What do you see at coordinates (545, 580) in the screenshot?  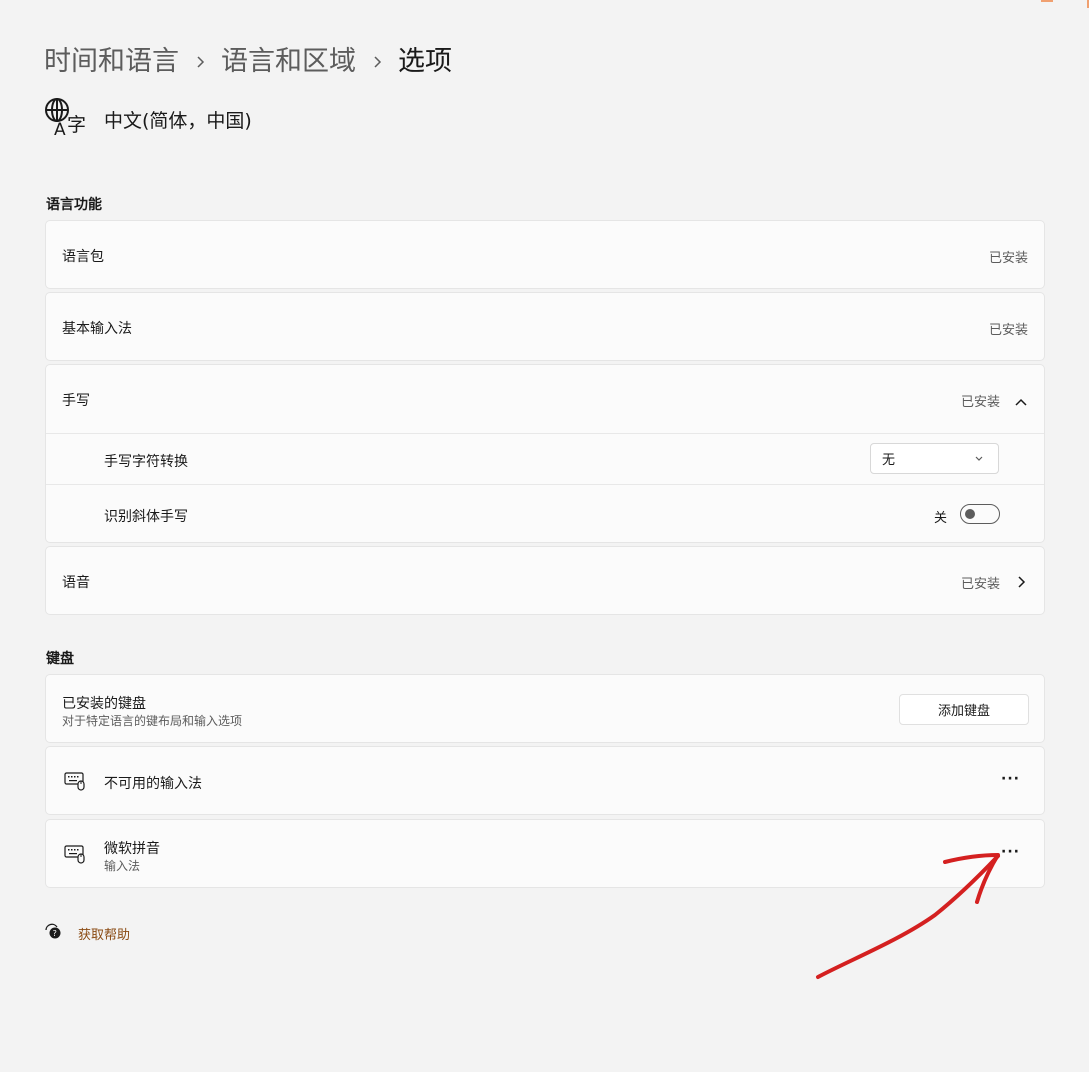 I see `speech-card: 语音 已安装` at bounding box center [545, 580].